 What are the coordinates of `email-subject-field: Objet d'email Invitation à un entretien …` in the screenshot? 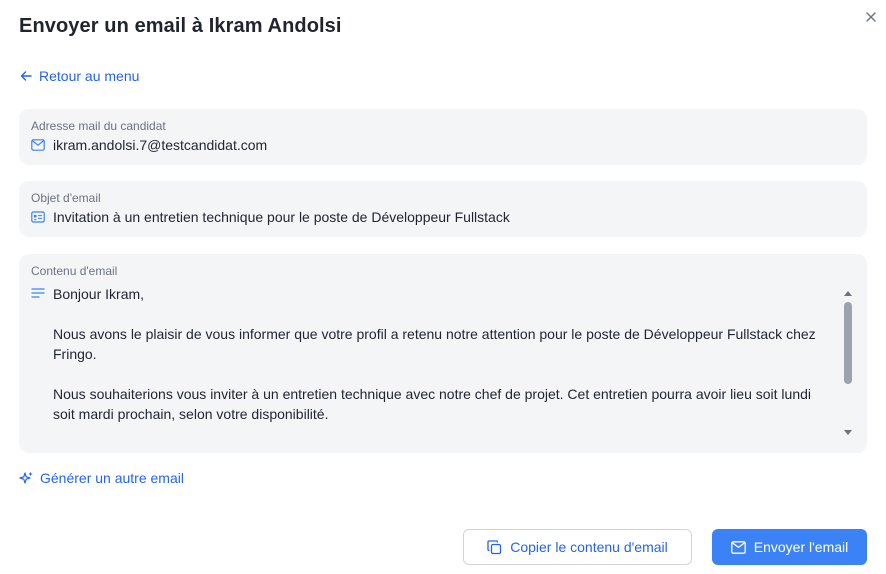 It's located at (443, 209).